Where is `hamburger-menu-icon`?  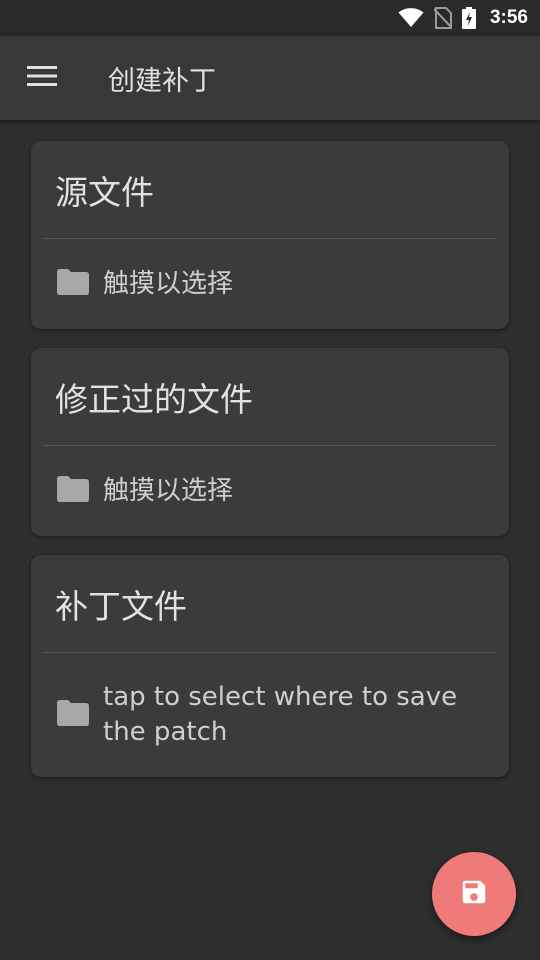 hamburger-menu-icon is located at coordinates (42, 78).